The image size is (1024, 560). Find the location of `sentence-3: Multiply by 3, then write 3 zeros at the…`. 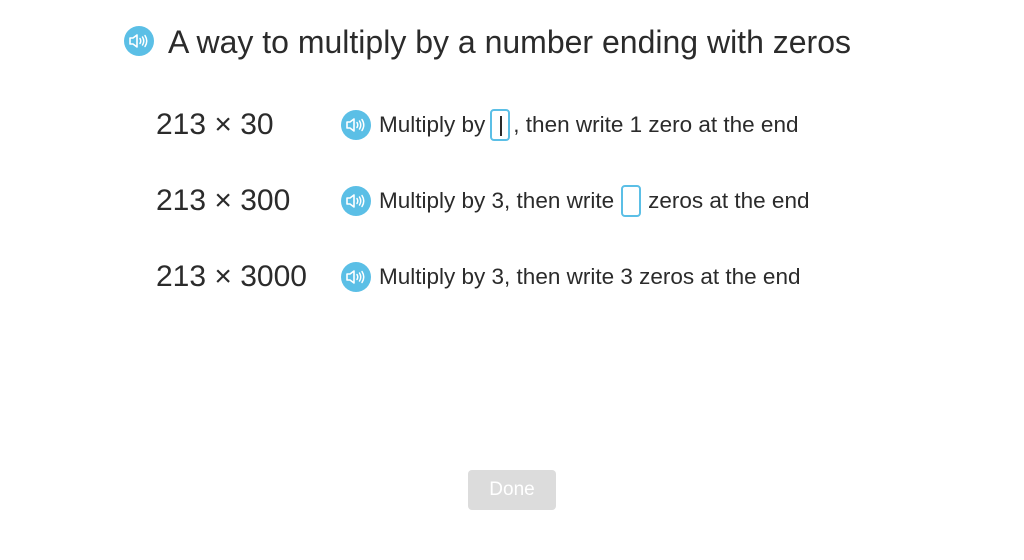

sentence-3: Multiply by 3, then write 3 zeros at the… is located at coordinates (589, 277).